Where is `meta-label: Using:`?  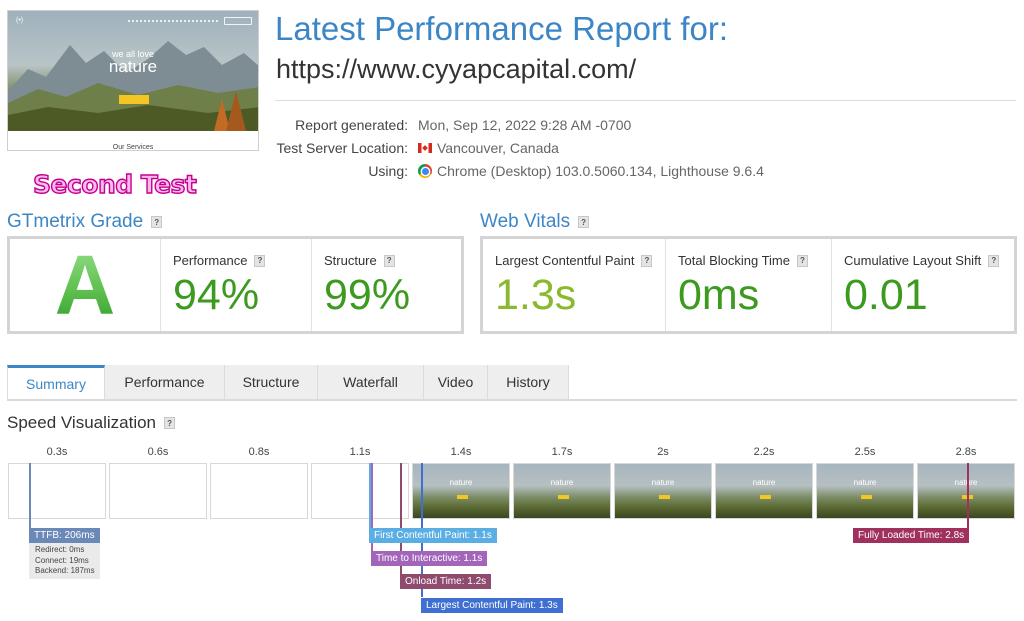 meta-label: Using: is located at coordinates (388, 171).